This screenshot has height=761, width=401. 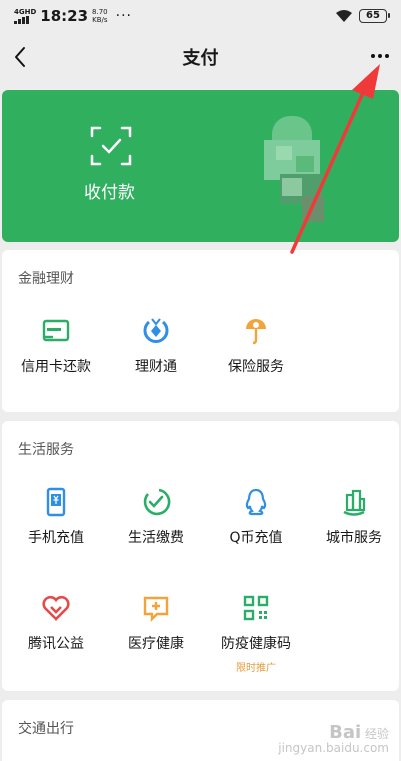 I want to click on qq-coin-icon, so click(x=256, y=502).